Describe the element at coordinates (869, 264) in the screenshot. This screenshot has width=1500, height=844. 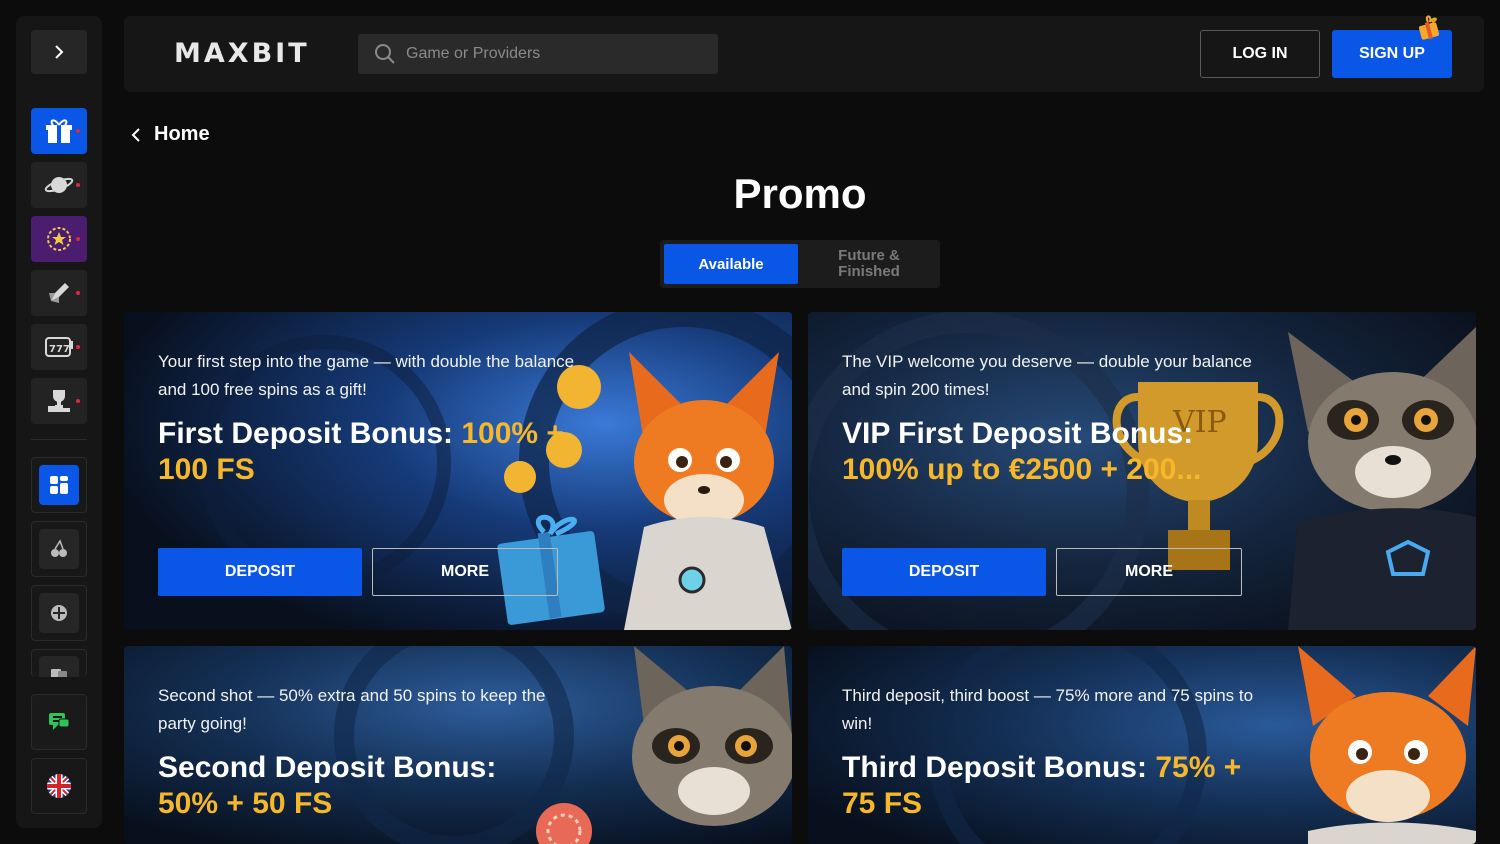
I see `tab-future-finished: Future & Finished` at that location.